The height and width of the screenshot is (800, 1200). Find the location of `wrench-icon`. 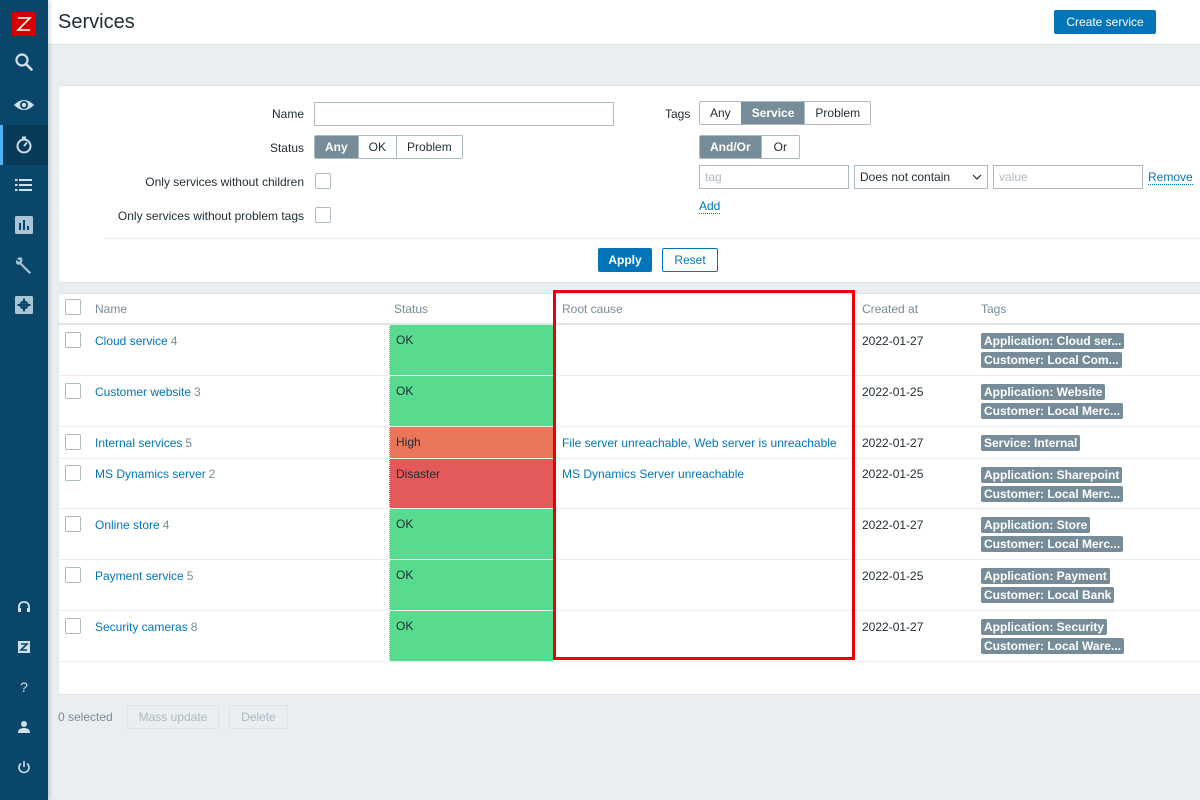

wrench-icon is located at coordinates (23, 265).